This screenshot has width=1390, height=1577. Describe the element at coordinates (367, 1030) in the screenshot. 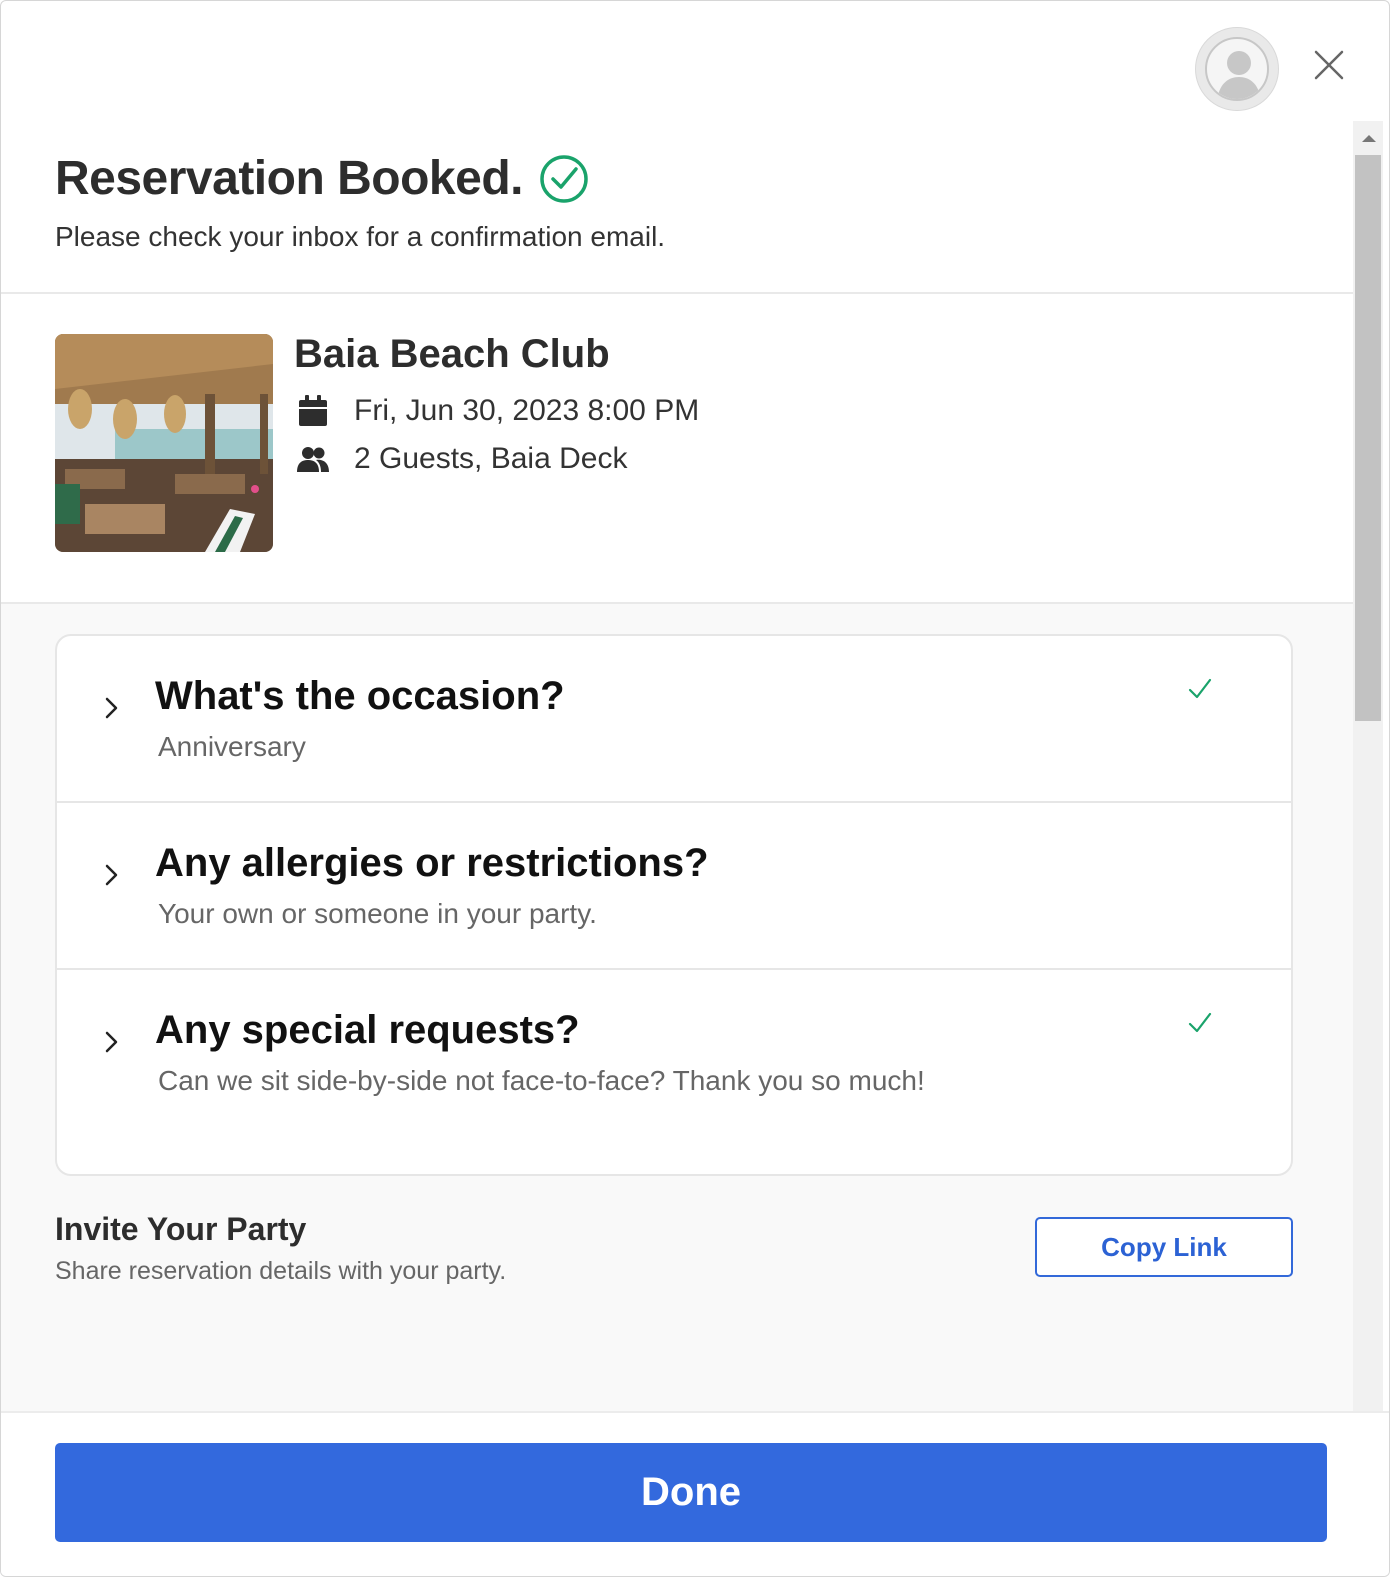

I see `special-requests-title: Any special requests?` at that location.